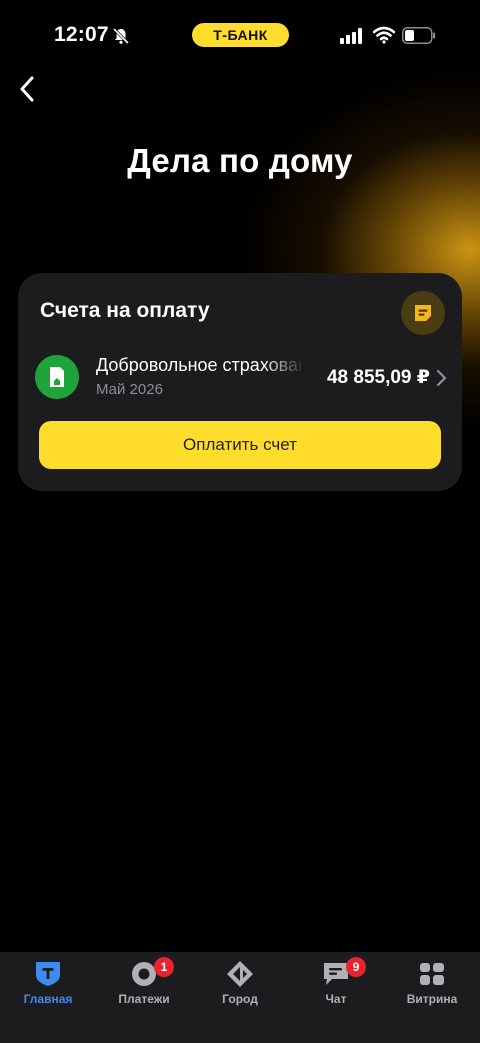 The image size is (480, 1043). I want to click on tab-chat: 9 Чат, so click(336, 997).